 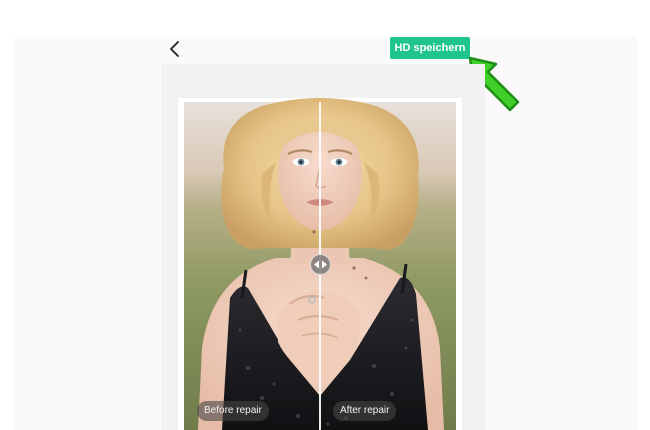 I want to click on chevron-left-icon, so click(x=174, y=49).